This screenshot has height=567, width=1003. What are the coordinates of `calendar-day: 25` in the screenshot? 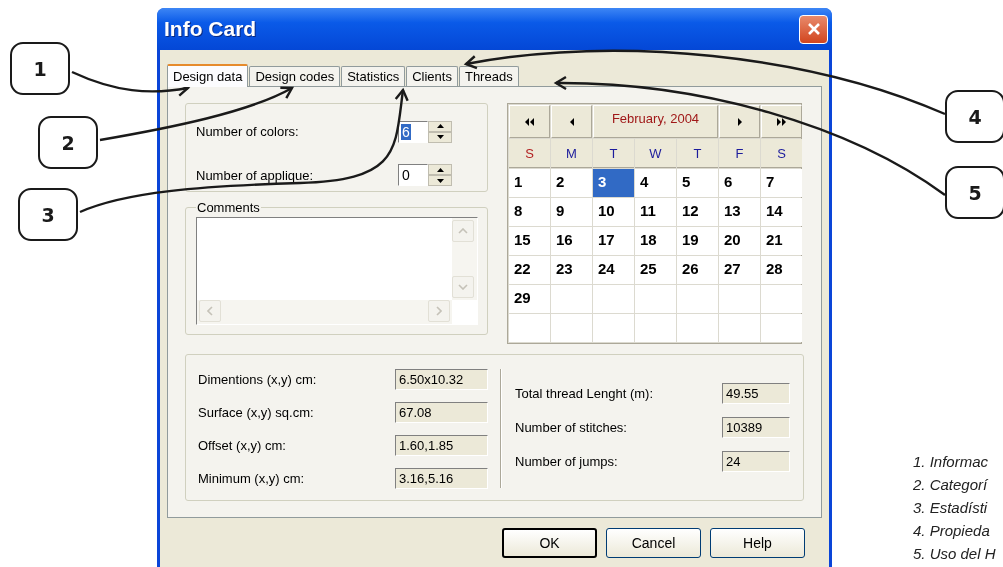 It's located at (655, 270).